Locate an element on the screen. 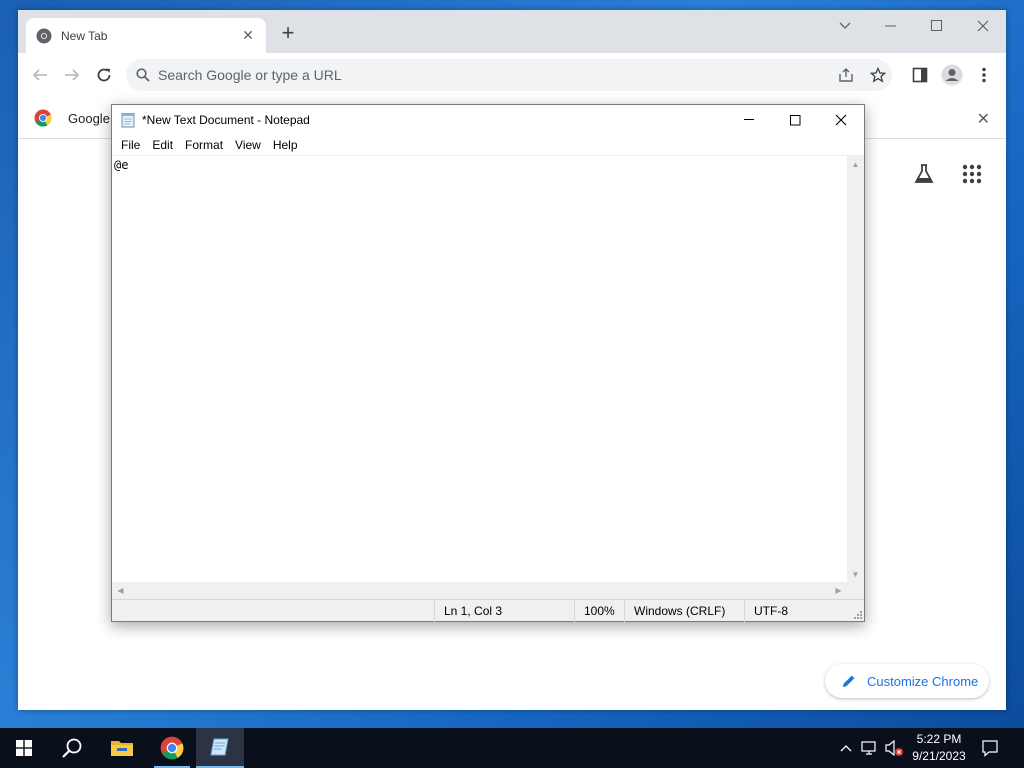 The image size is (1024, 768). menu-format: Format is located at coordinates (204, 145).